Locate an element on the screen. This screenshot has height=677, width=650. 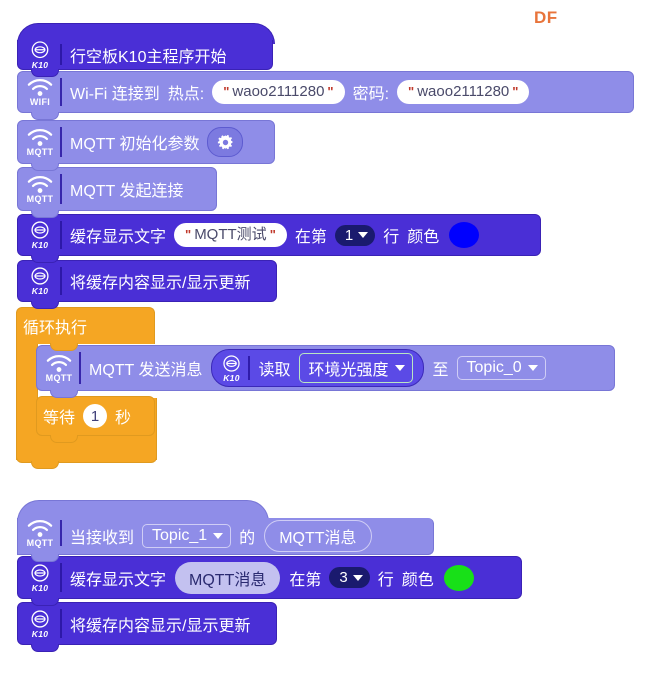
block-on-mqtt-message: MQTT 当接收到 Topic_1 的 MQTT消息 is located at coordinates (225, 536).